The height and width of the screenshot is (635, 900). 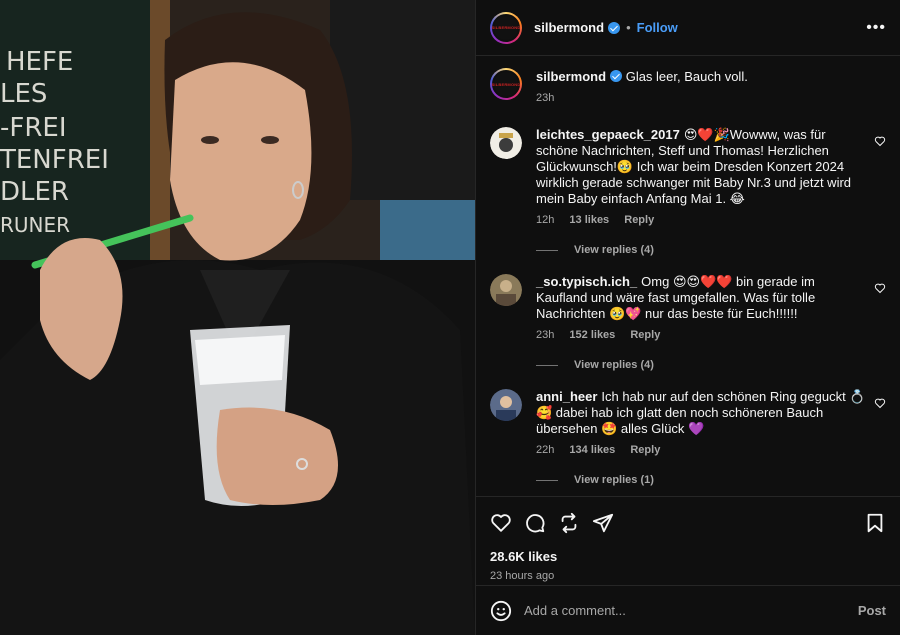 What do you see at coordinates (566, 396) in the screenshot?
I see `comment-username: anni_heer` at bounding box center [566, 396].